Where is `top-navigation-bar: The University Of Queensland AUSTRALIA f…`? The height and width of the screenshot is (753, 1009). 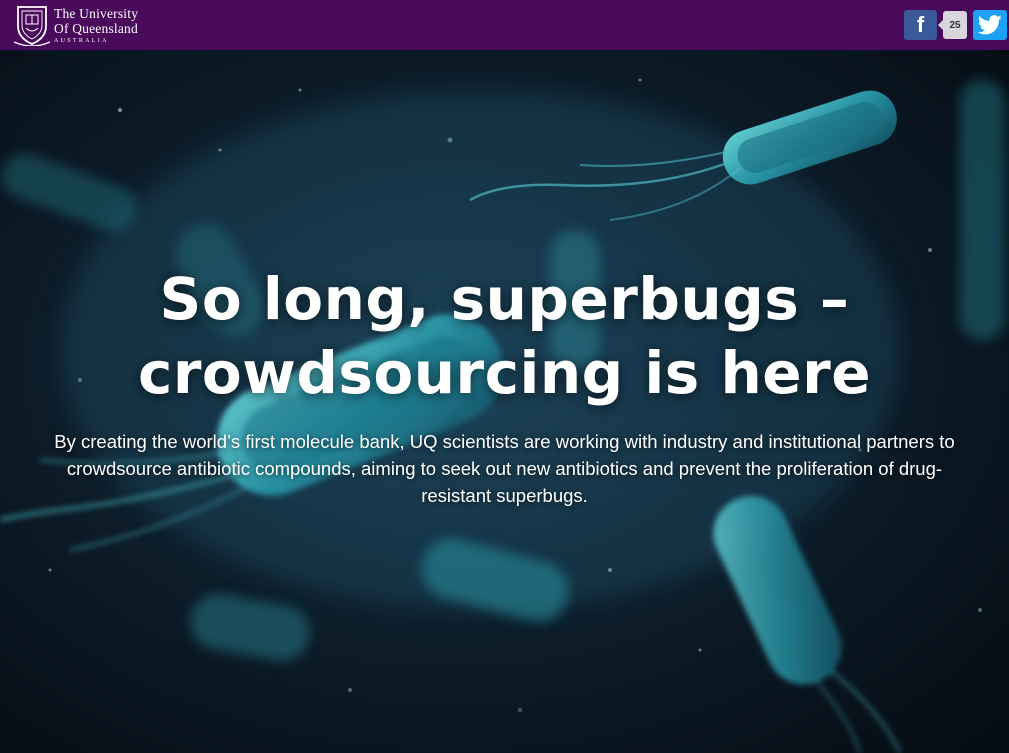 top-navigation-bar: The University Of Queensland AUSTRALIA f… is located at coordinates (504, 25).